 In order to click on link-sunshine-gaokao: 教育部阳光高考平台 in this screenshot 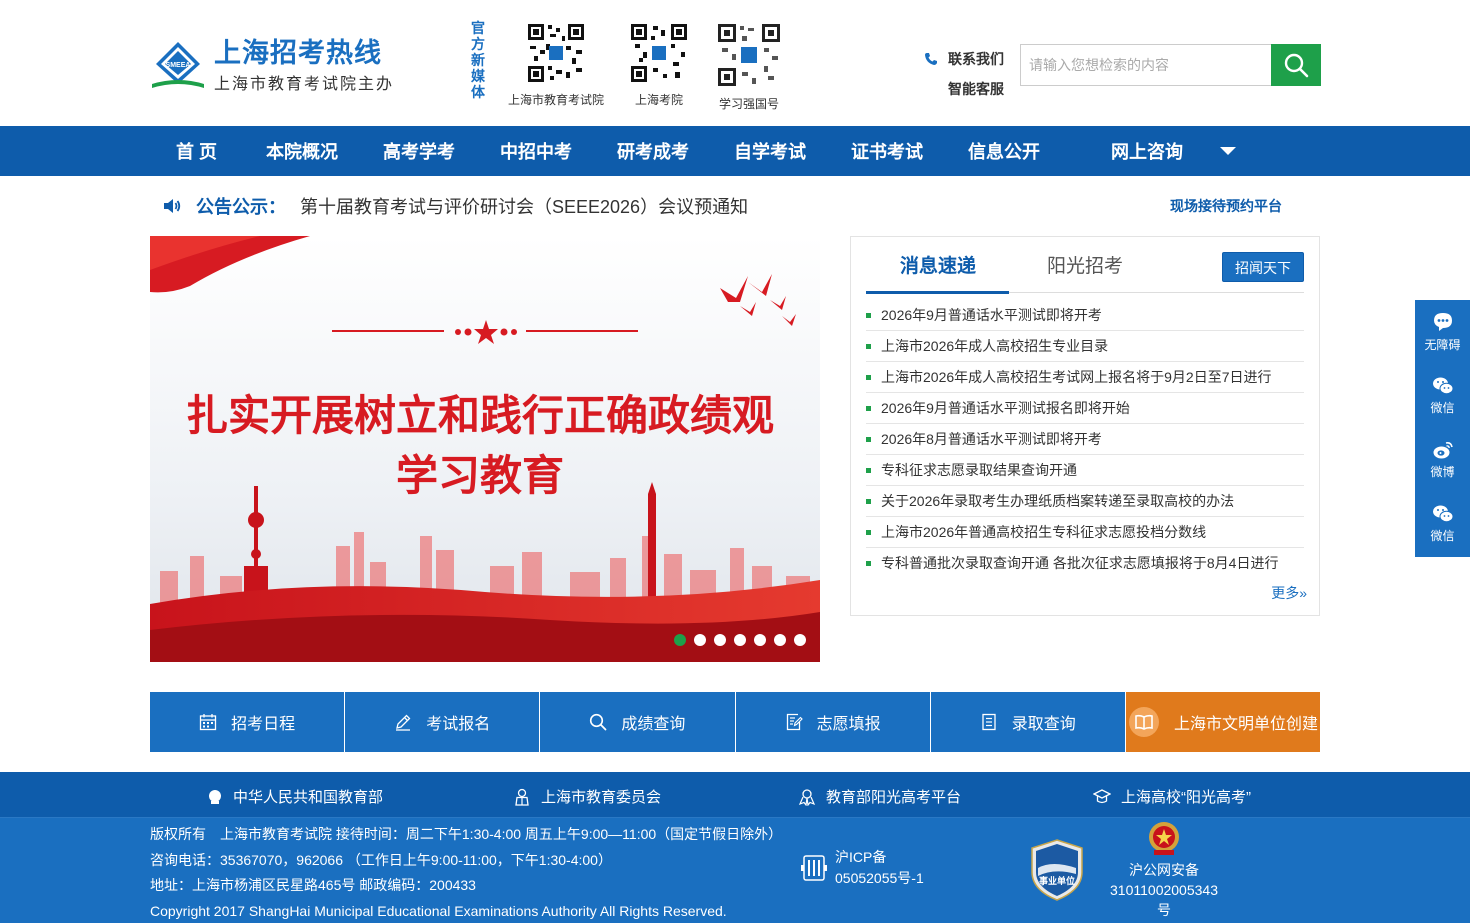, I will do `click(879, 796)`.